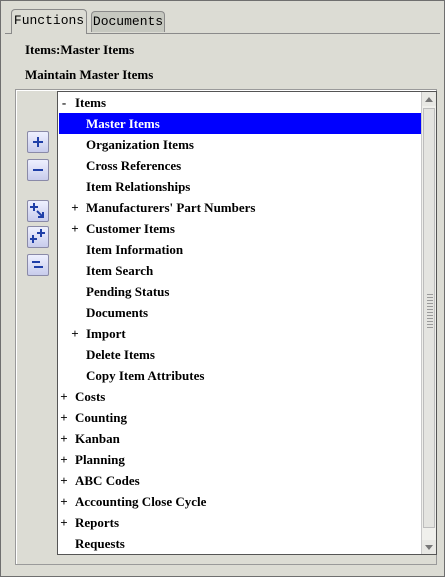 The image size is (445, 577). I want to click on tab-documents: Documents, so click(128, 21).